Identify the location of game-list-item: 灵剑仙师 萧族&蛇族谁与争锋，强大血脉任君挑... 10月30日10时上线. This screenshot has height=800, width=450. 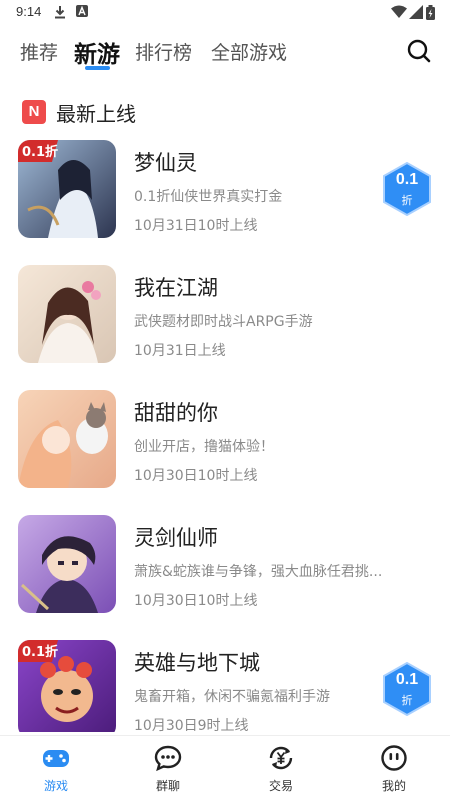
(225, 565).